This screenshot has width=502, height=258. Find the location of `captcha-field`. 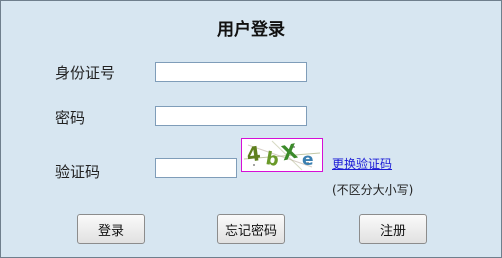

captcha-field is located at coordinates (196, 168).